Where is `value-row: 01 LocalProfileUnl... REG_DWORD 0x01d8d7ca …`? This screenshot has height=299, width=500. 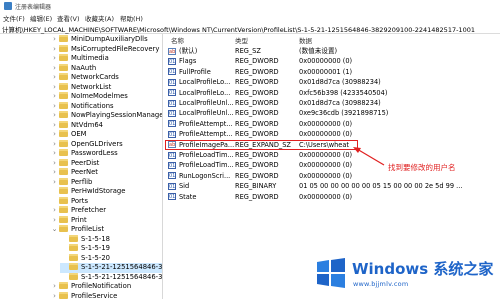 value-row: 01 LocalProfileUnl... REG_DWORD 0x01d8d7ca … is located at coordinates (332, 103).